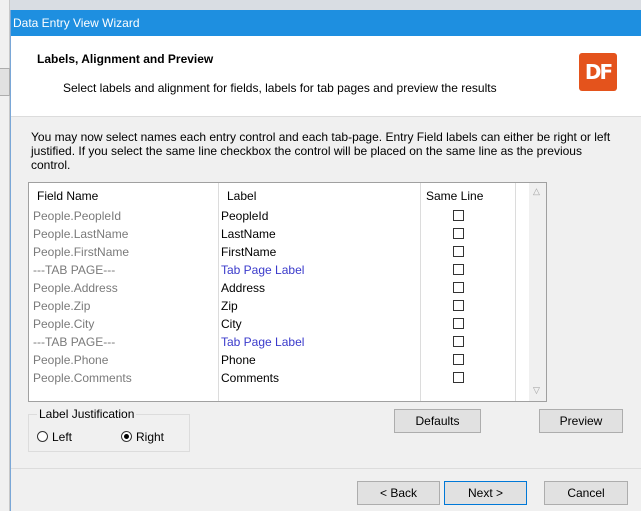 Image resolution: width=641 pixels, height=511 pixels. I want to click on radio-selected-dot-icon, so click(126, 436).